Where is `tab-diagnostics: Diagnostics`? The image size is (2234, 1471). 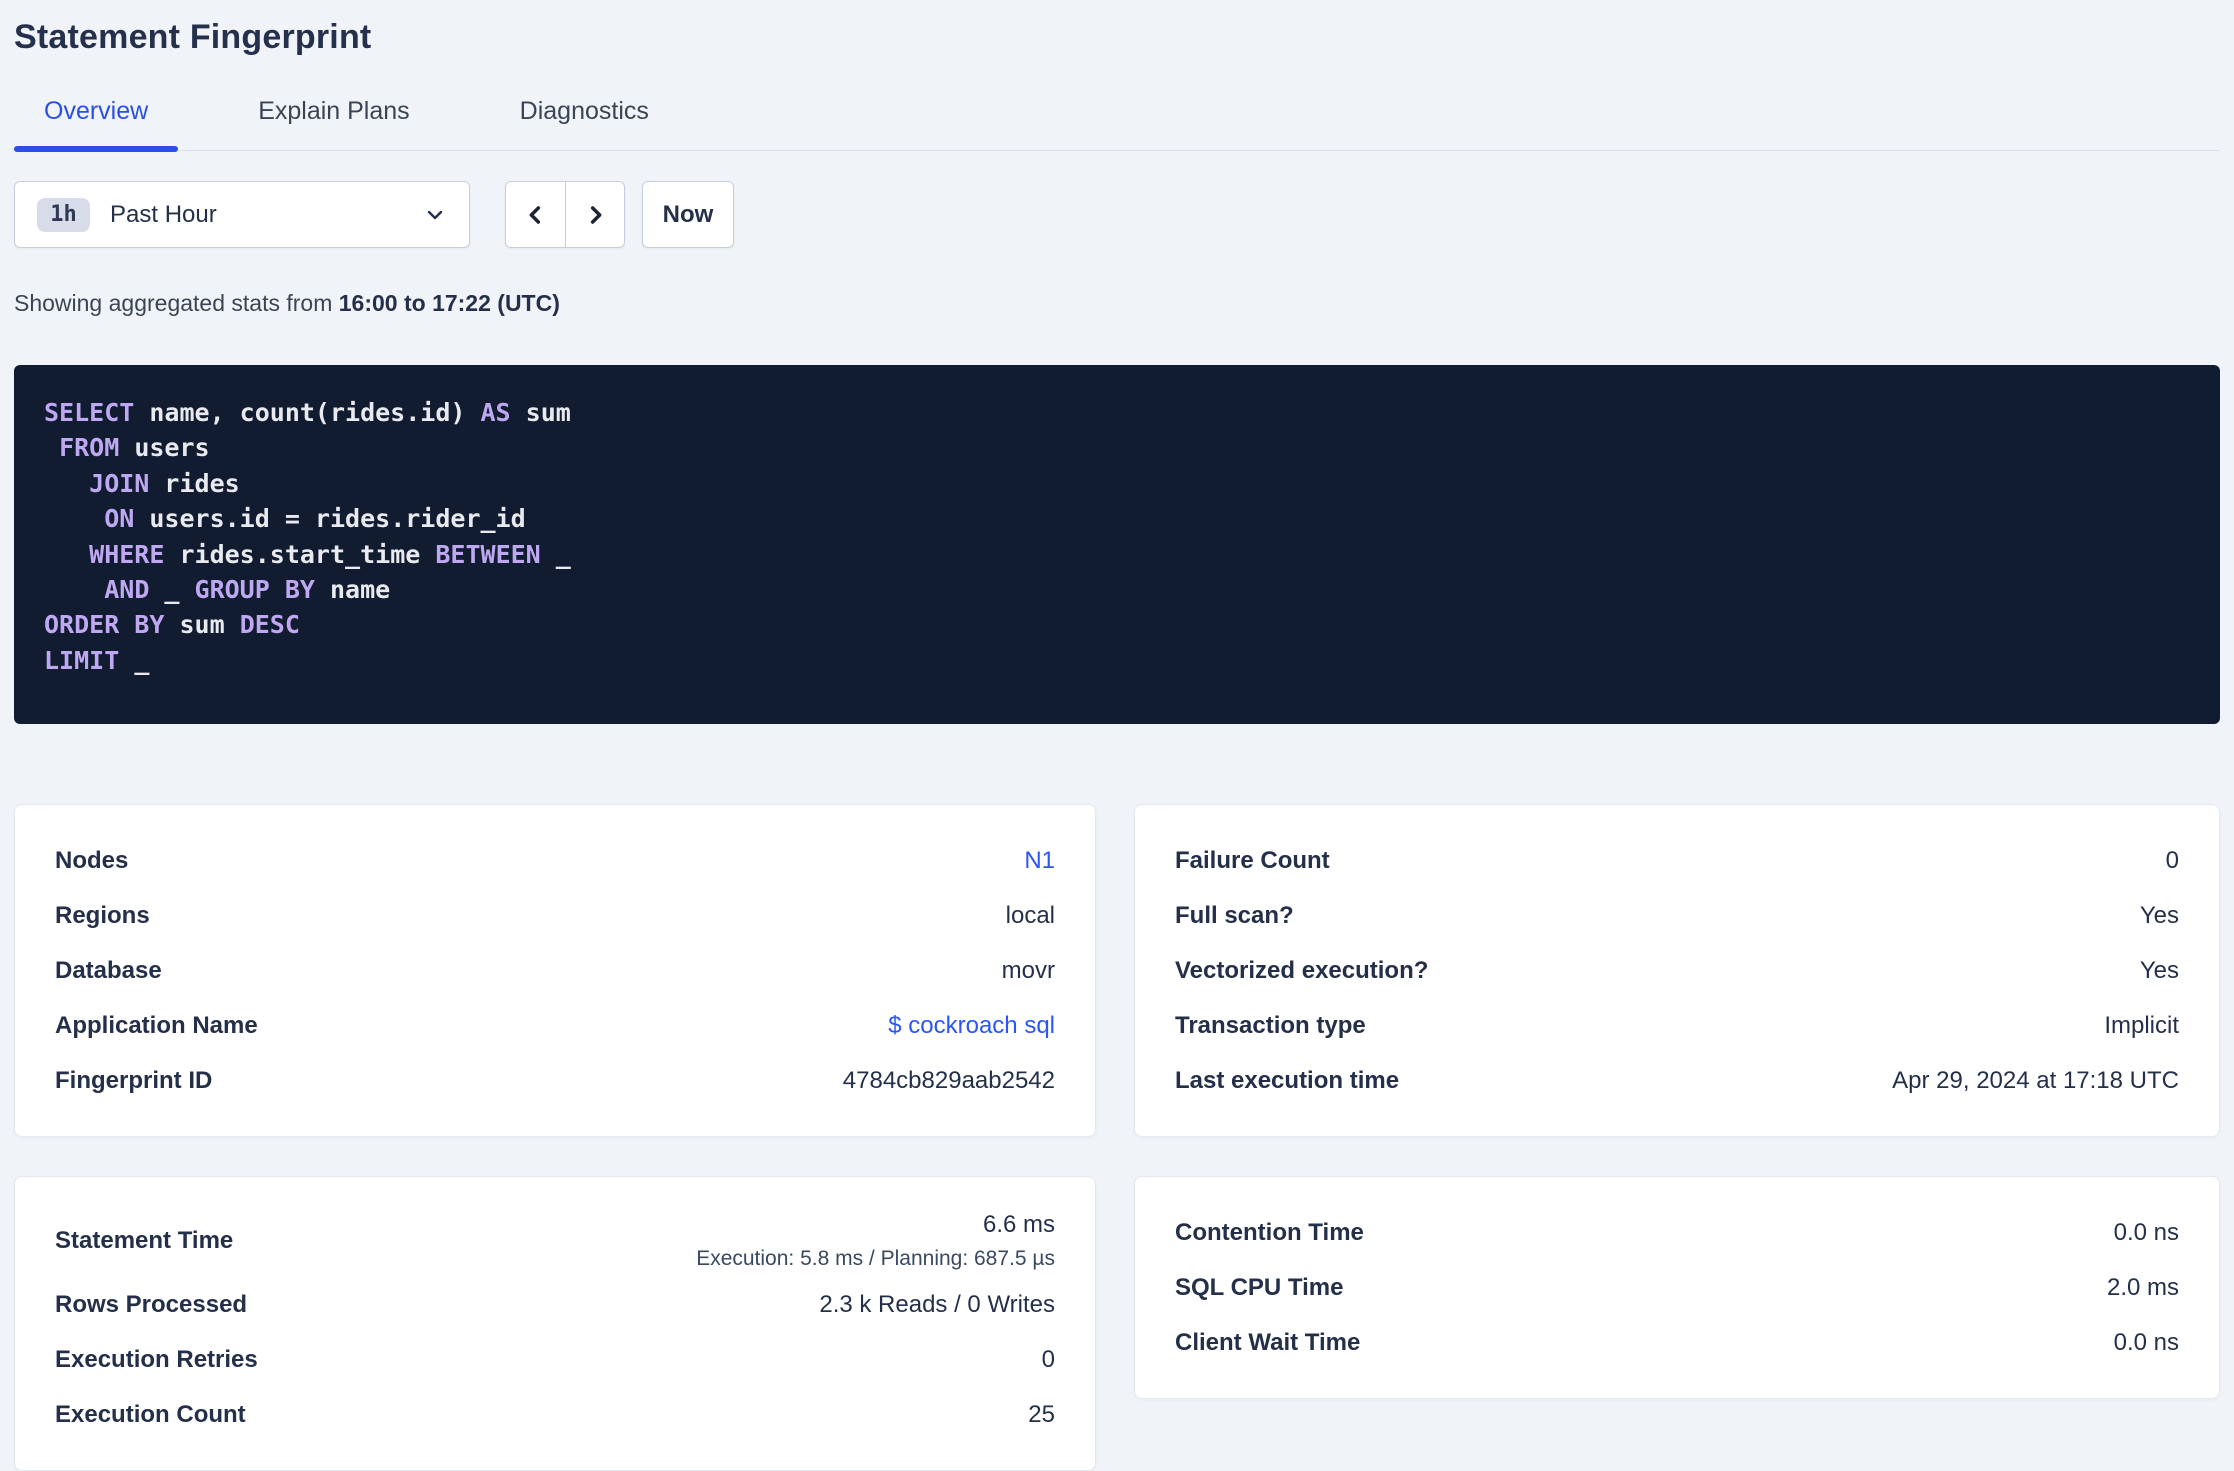
tab-diagnostics: Diagnostics is located at coordinates (584, 123).